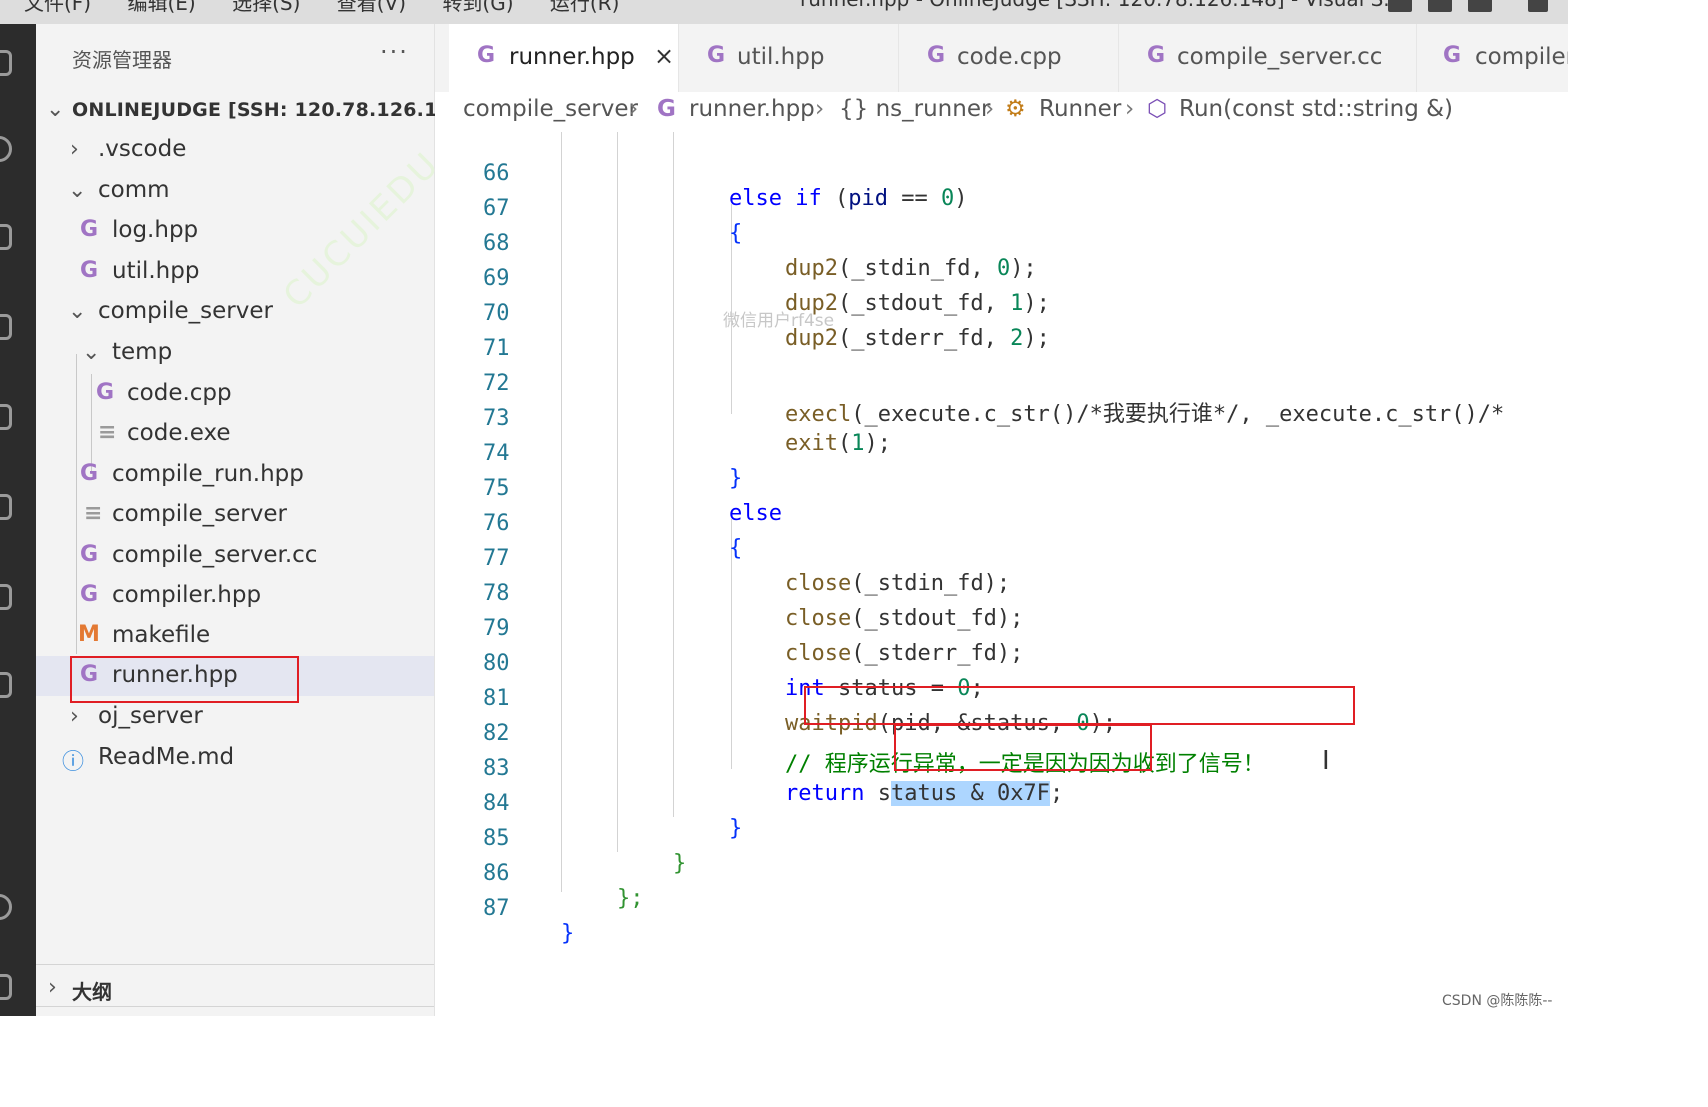  Describe the element at coordinates (1001, 593) in the screenshot. I see `code-line: 78 close(_stdout_fd);` at that location.